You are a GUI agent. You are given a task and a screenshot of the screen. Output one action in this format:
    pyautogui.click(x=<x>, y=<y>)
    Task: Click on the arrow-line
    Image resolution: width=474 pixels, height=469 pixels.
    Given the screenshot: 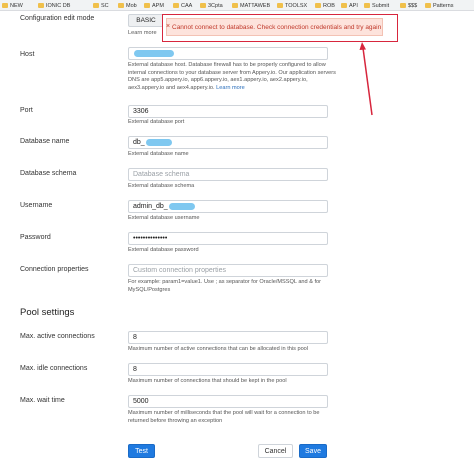 What is the action you would take?
    pyautogui.click(x=367, y=81)
    